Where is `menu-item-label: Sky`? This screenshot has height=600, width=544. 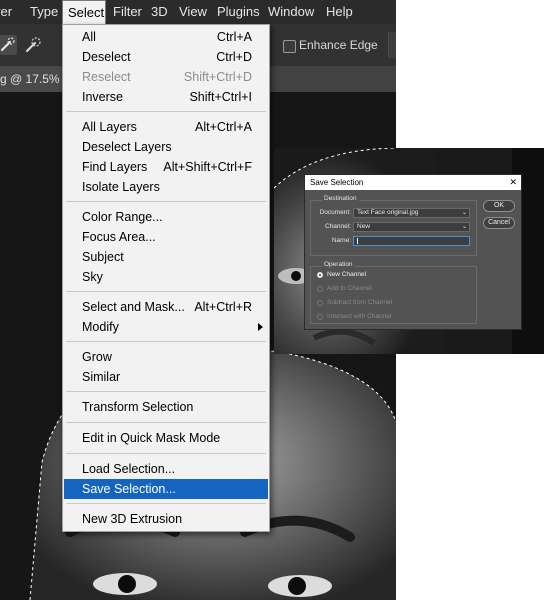 menu-item-label: Sky is located at coordinates (92, 277).